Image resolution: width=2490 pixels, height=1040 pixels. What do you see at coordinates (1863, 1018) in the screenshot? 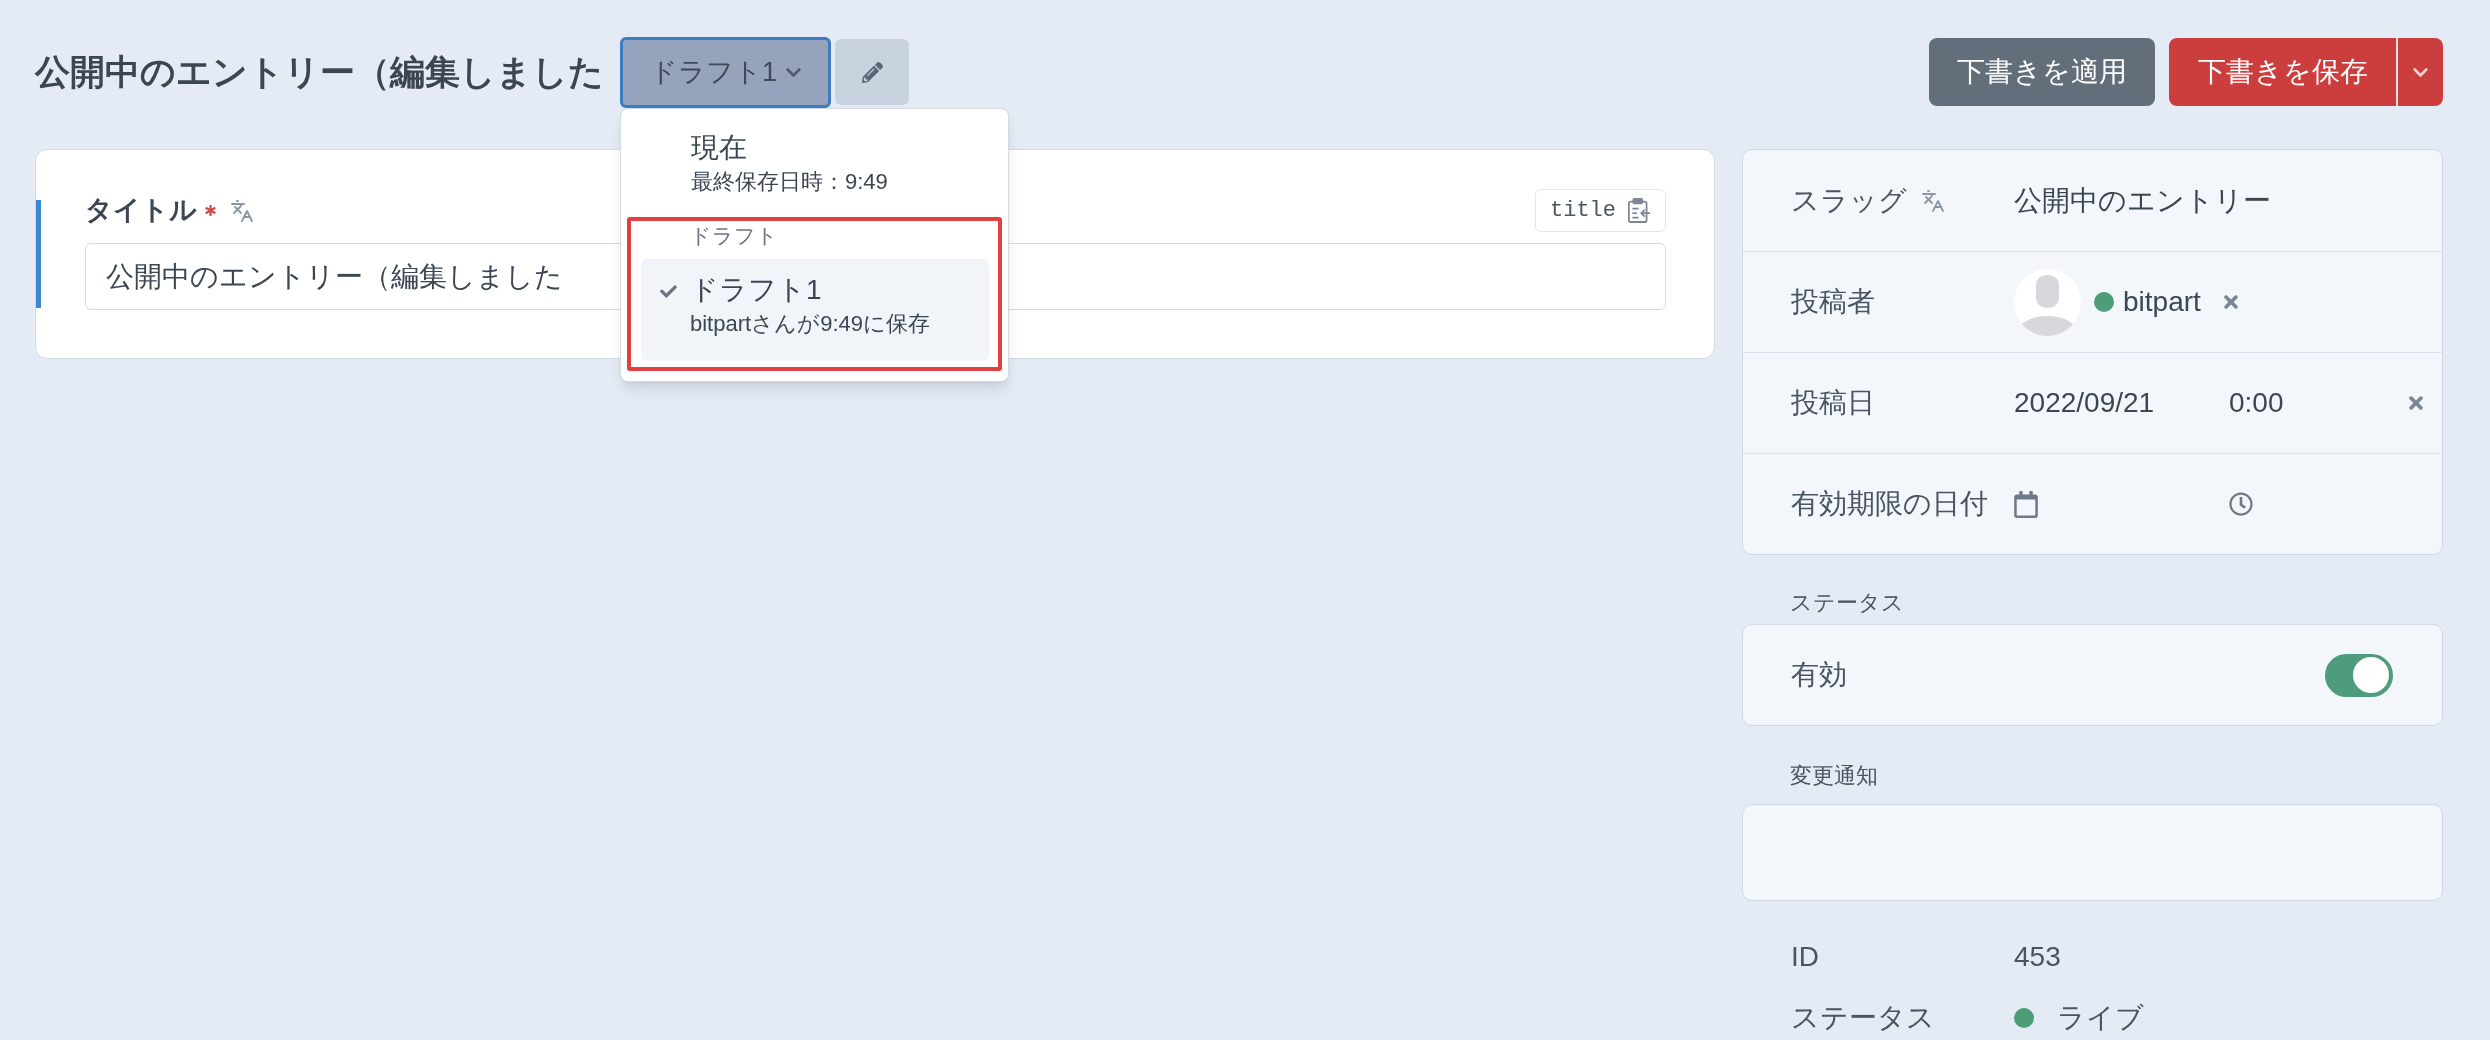
I see `meta-label: ステータス` at bounding box center [1863, 1018].